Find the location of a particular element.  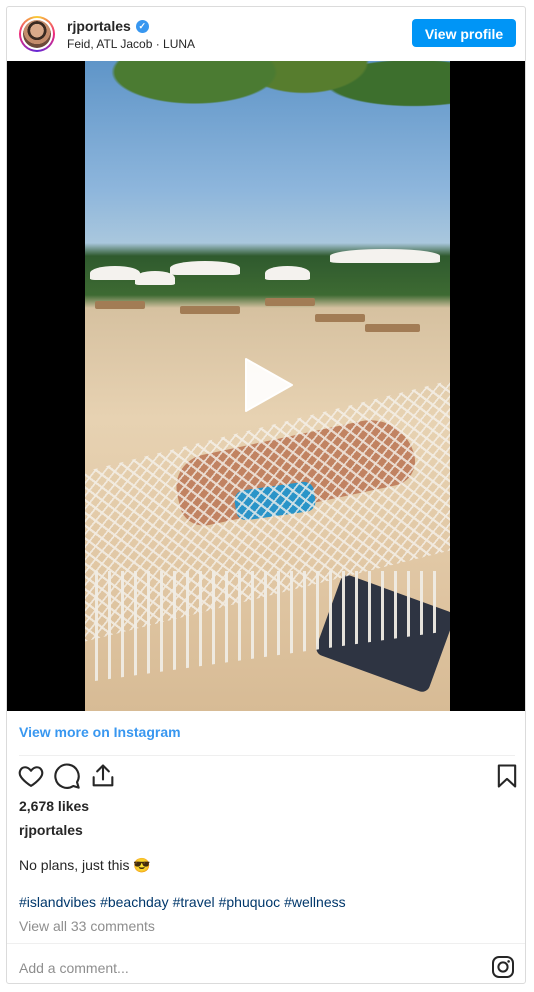

hashtag-link: #wellness is located at coordinates (314, 902).